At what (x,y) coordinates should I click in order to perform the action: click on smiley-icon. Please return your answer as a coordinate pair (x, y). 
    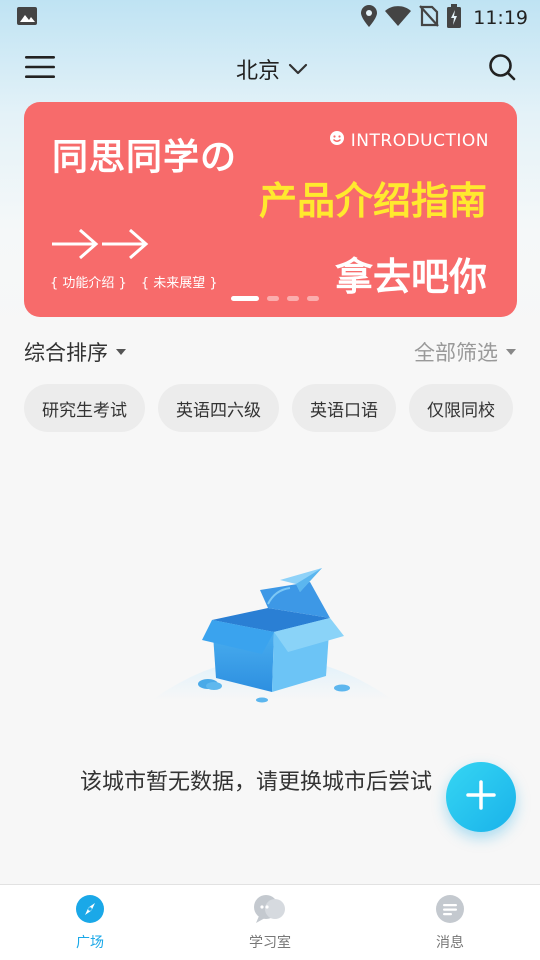
    Looking at the image, I should click on (337, 140).